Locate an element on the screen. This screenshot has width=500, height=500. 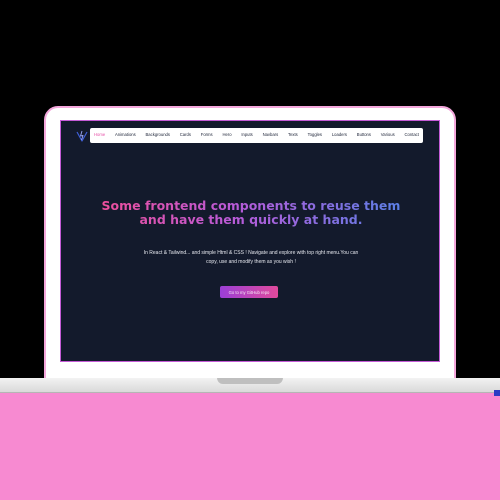
nav-item-loaders: Loaders is located at coordinates (339, 135).